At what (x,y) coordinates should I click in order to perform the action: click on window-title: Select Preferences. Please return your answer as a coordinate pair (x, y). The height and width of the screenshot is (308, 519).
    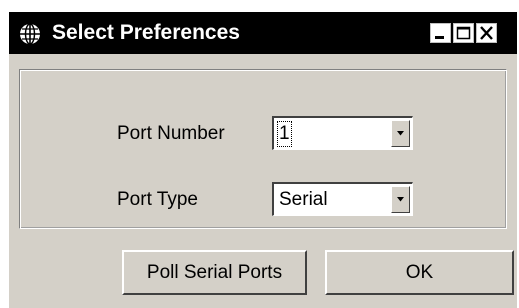
    Looking at the image, I should click on (146, 32).